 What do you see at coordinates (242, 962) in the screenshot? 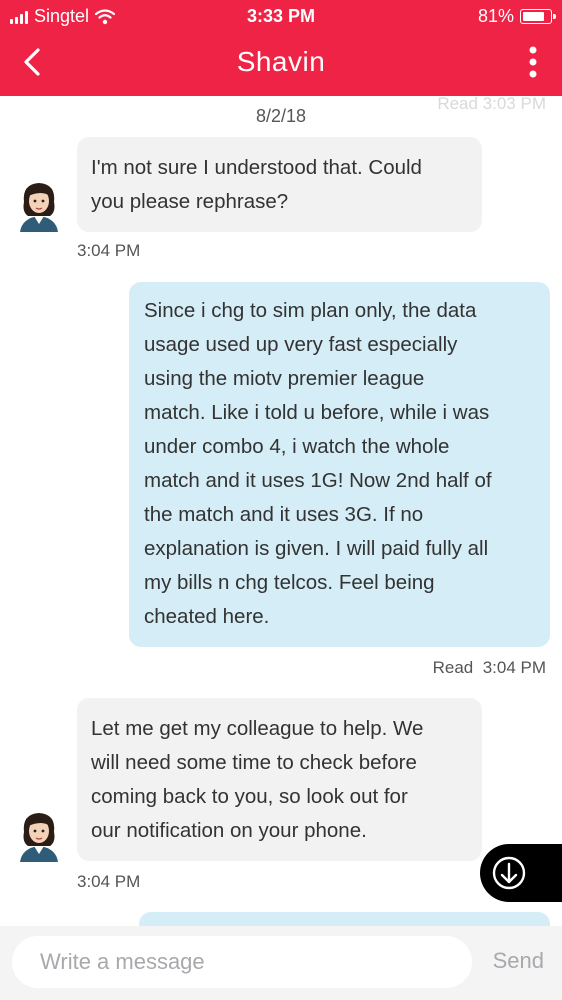
I see `message-input` at bounding box center [242, 962].